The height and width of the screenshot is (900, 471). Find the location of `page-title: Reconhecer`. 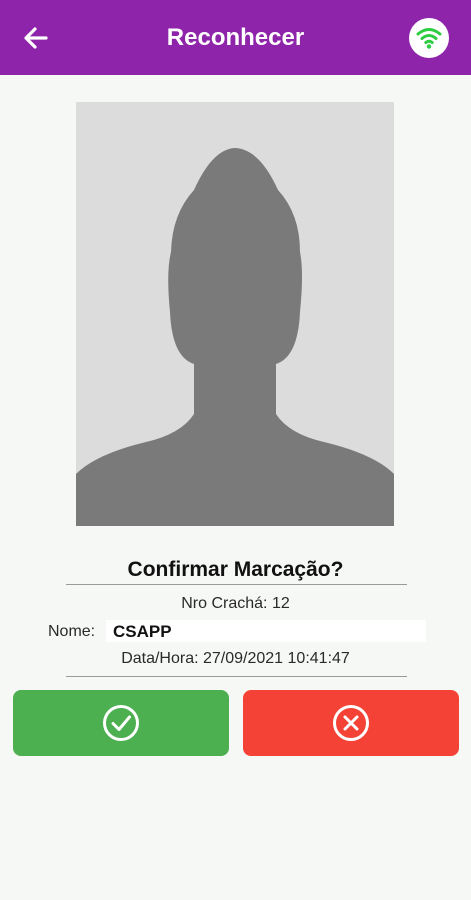

page-title: Reconhecer is located at coordinates (235, 37).